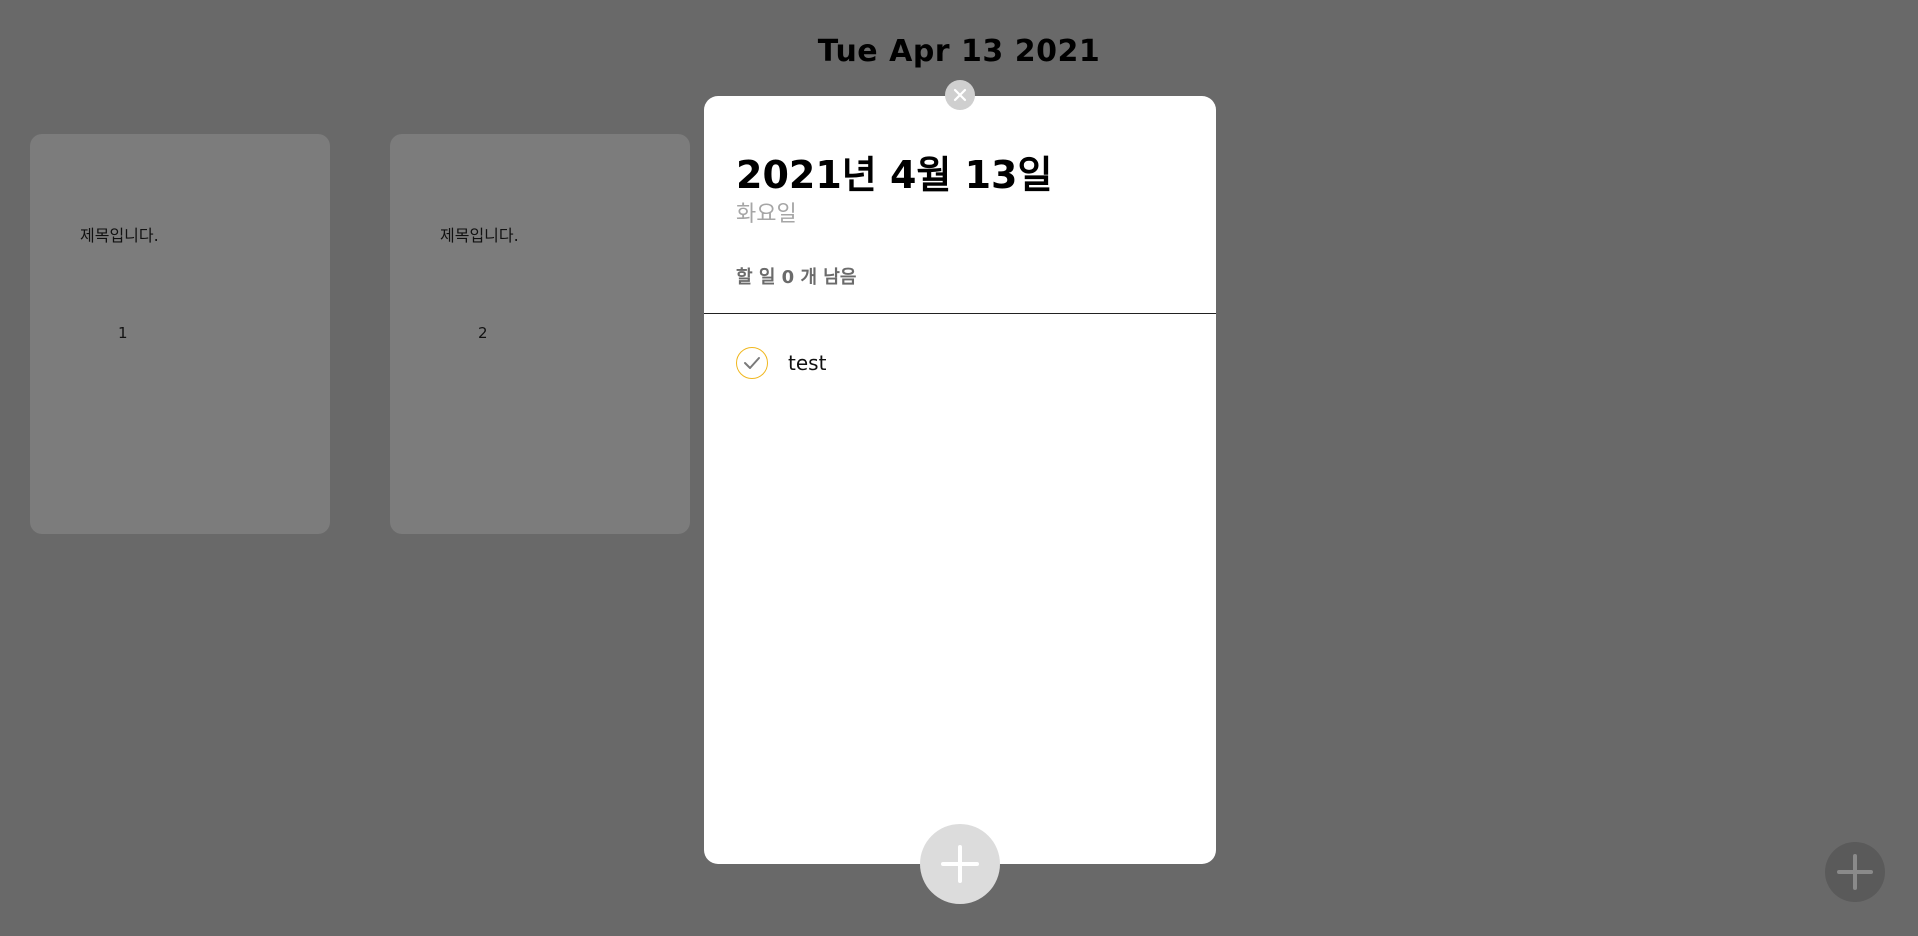 The width and height of the screenshot is (1918, 936). I want to click on note-card-number: 1, so click(123, 333).